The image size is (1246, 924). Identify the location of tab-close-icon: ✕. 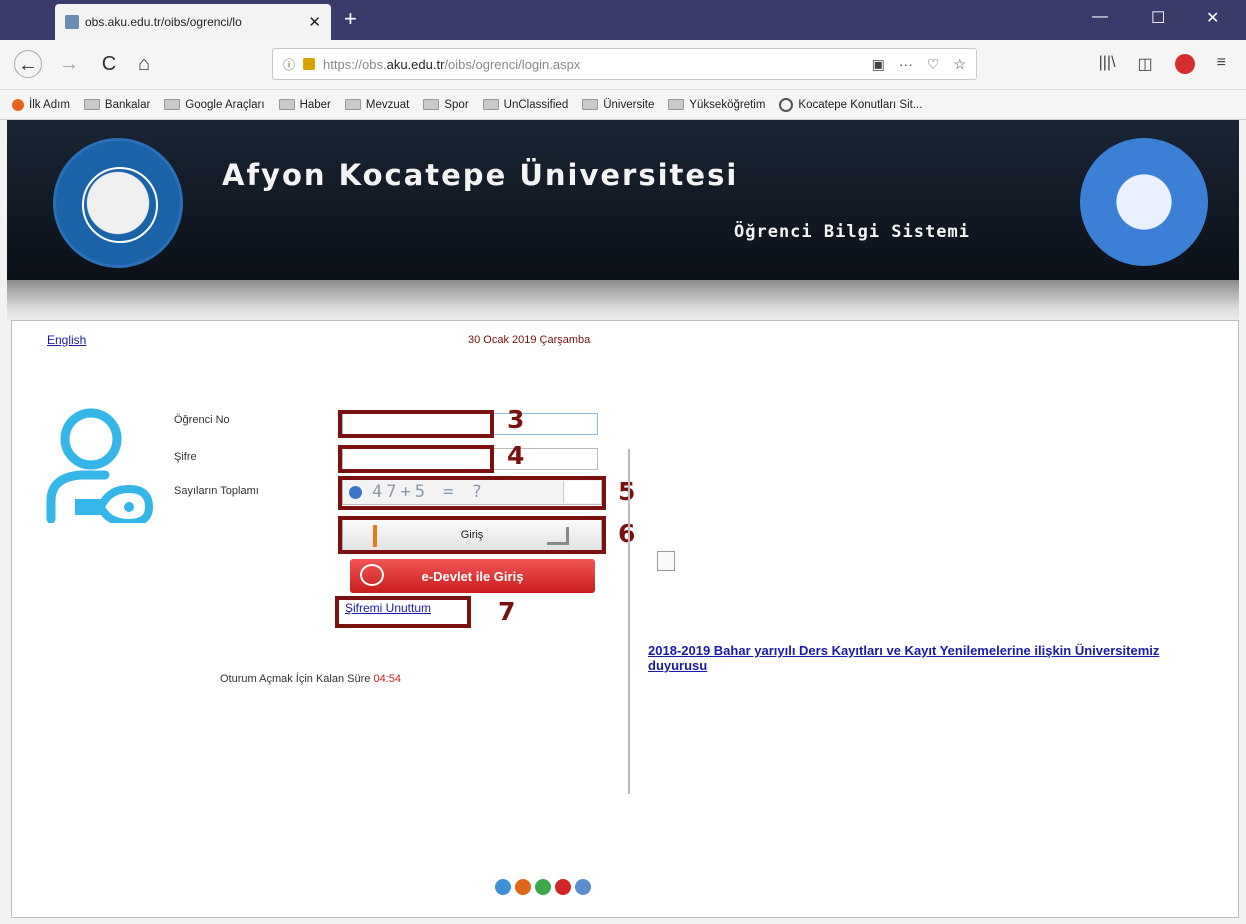
(314, 22).